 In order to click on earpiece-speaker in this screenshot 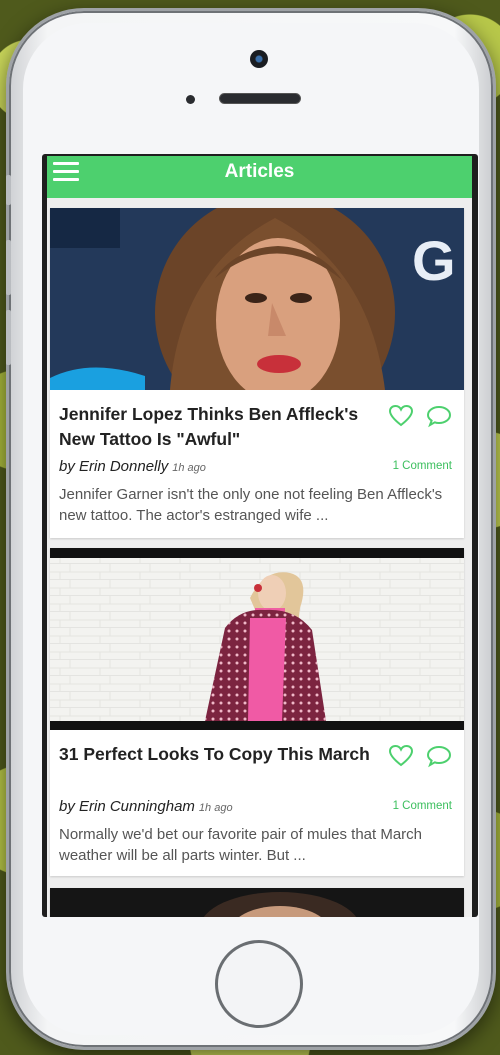, I will do `click(260, 98)`.